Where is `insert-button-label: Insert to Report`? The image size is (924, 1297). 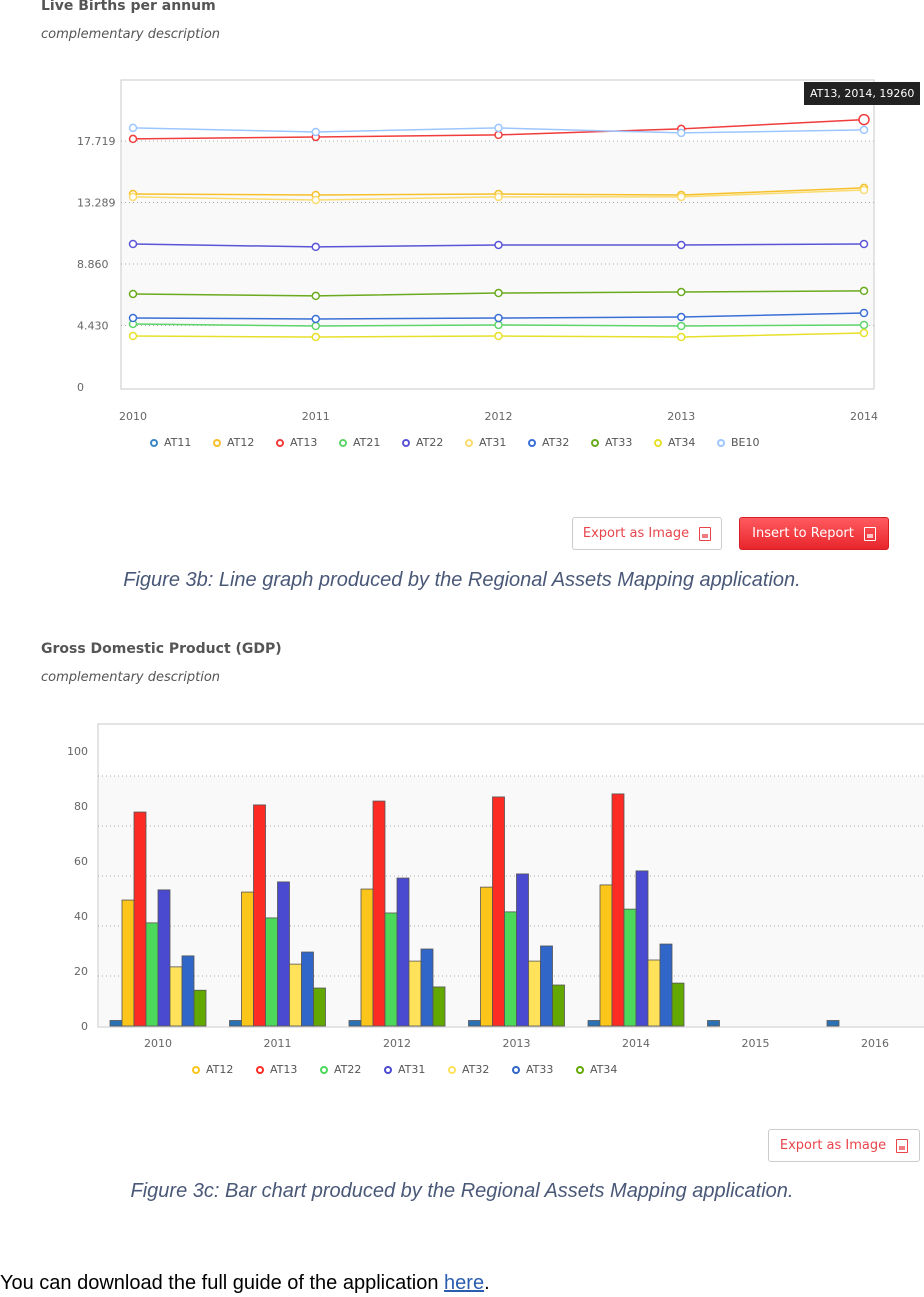 insert-button-label: Insert to Report is located at coordinates (803, 533).